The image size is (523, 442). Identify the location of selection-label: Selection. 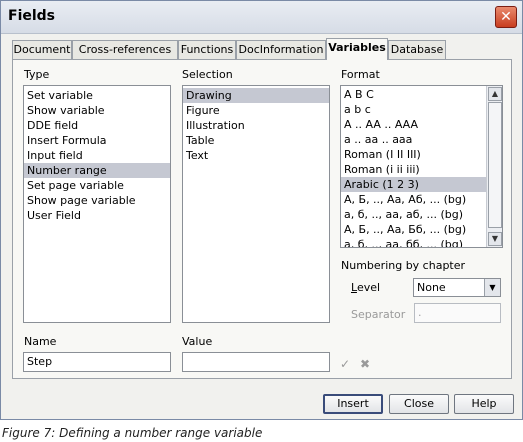
(207, 74).